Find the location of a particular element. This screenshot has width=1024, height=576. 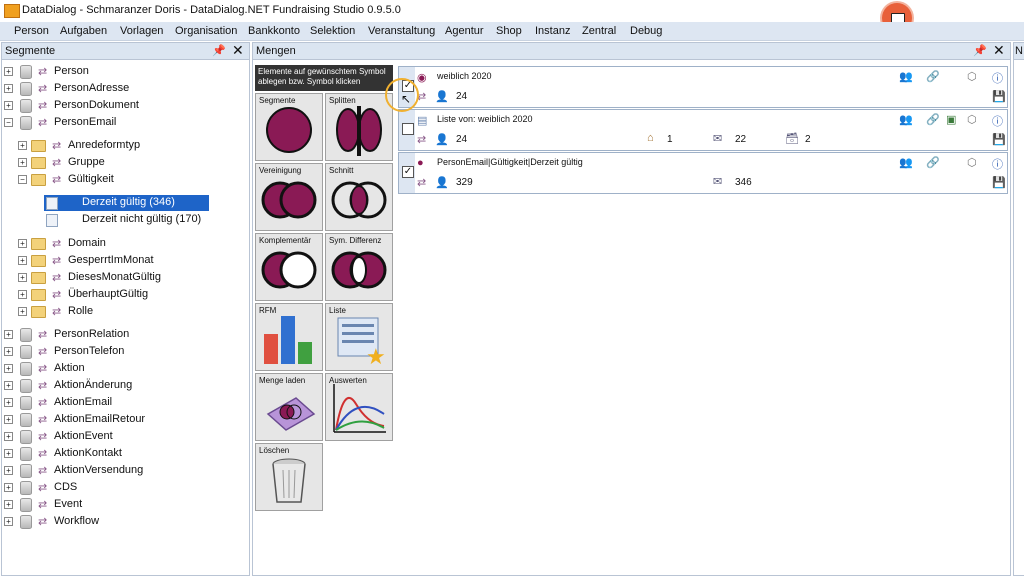

tree-item: + ⇄ AktionEmail is located at coordinates (124, 403).